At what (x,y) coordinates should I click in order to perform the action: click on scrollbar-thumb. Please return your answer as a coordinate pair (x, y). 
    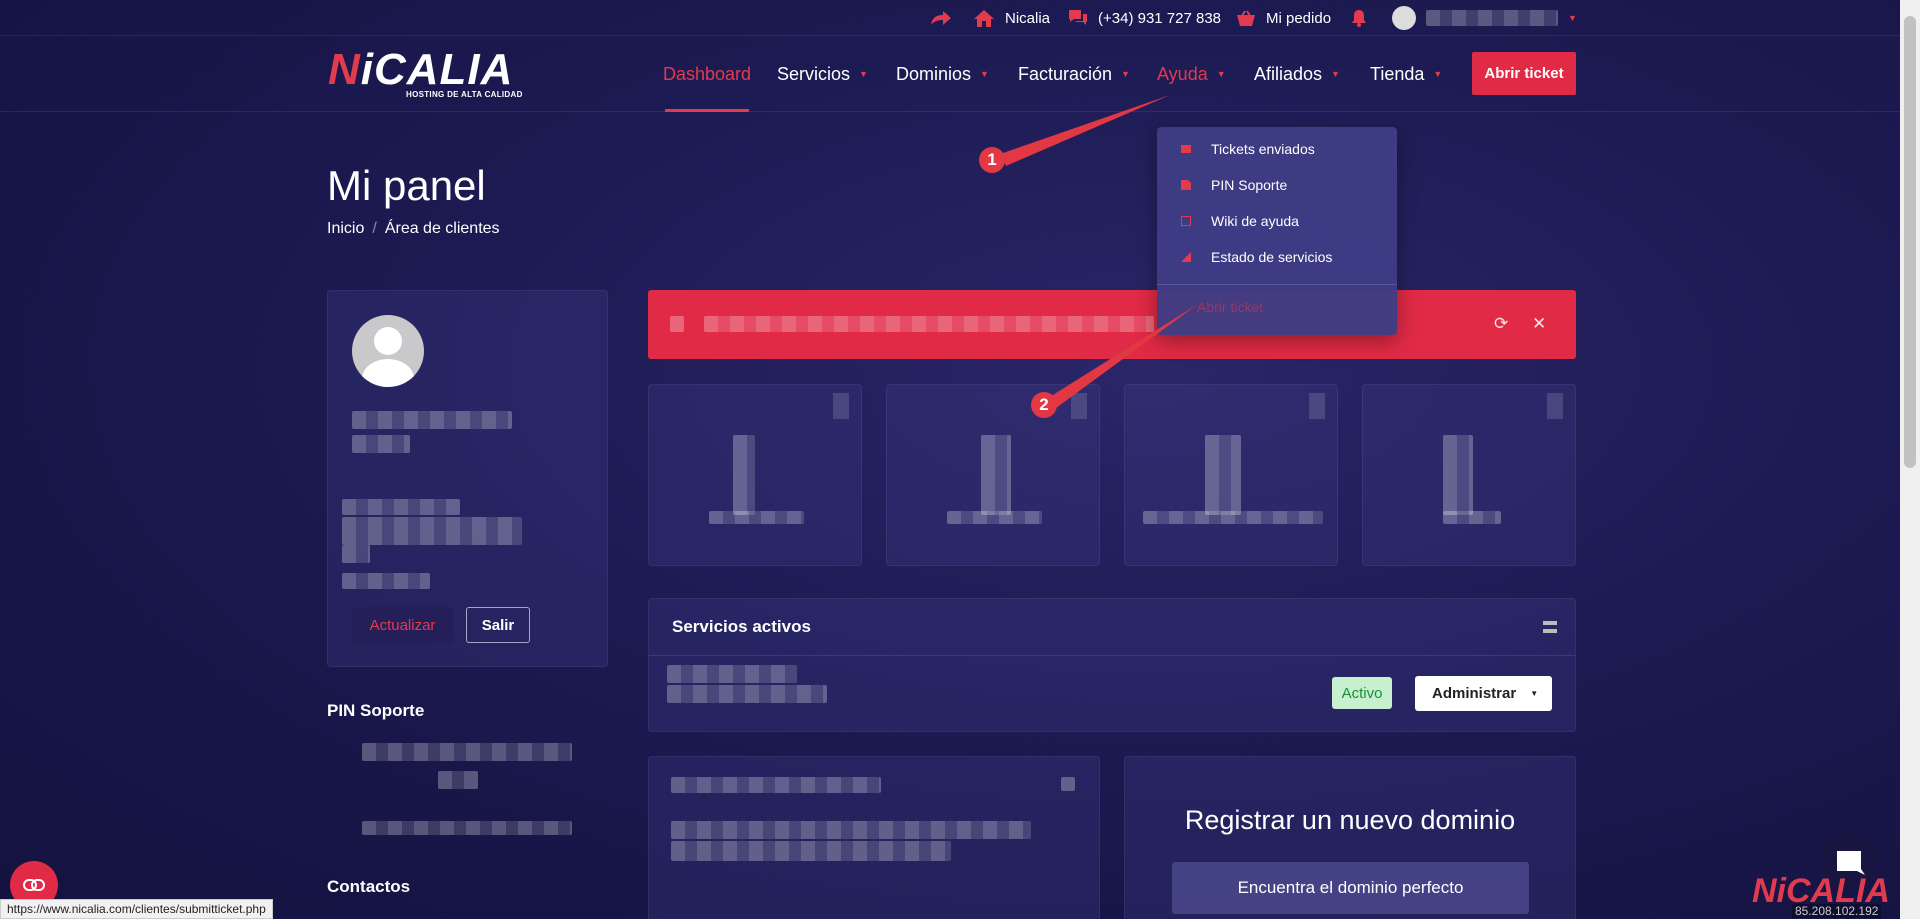
    Looking at the image, I should click on (1910, 242).